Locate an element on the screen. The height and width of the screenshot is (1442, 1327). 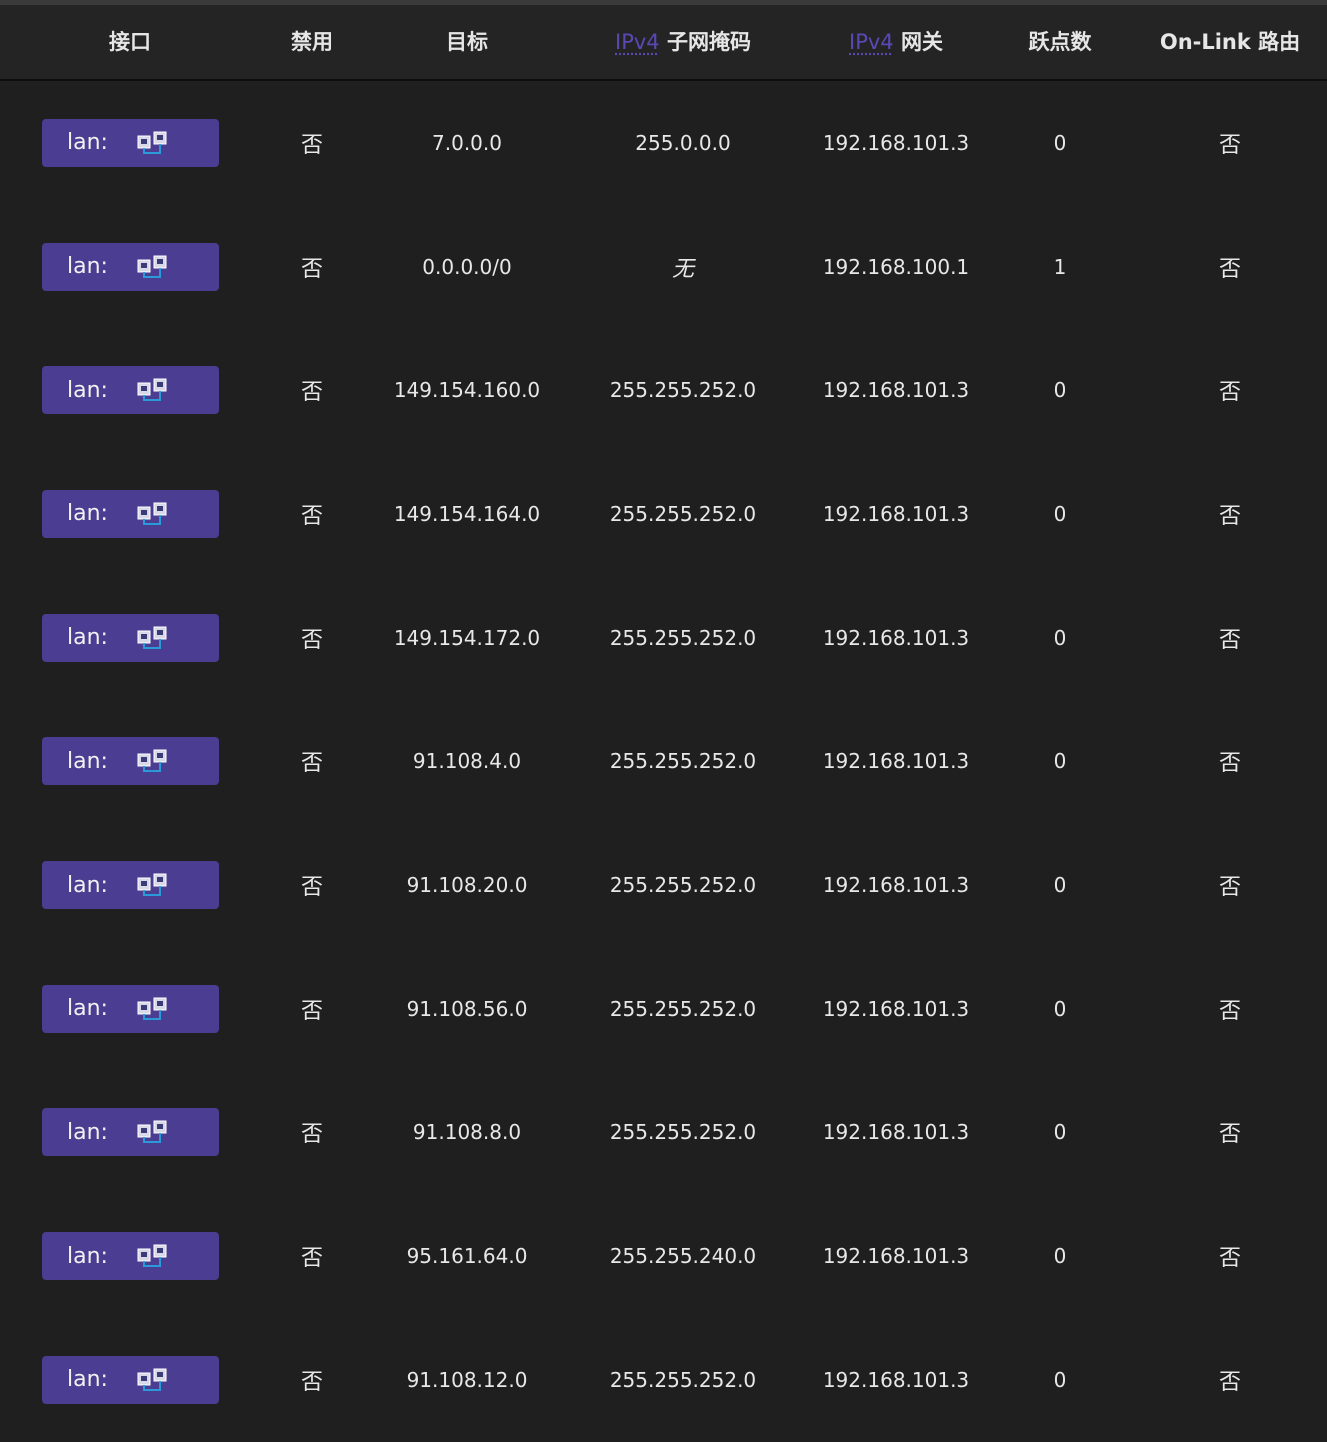
column-header-netmask: IPv4 子网掩码 is located at coordinates (683, 42).